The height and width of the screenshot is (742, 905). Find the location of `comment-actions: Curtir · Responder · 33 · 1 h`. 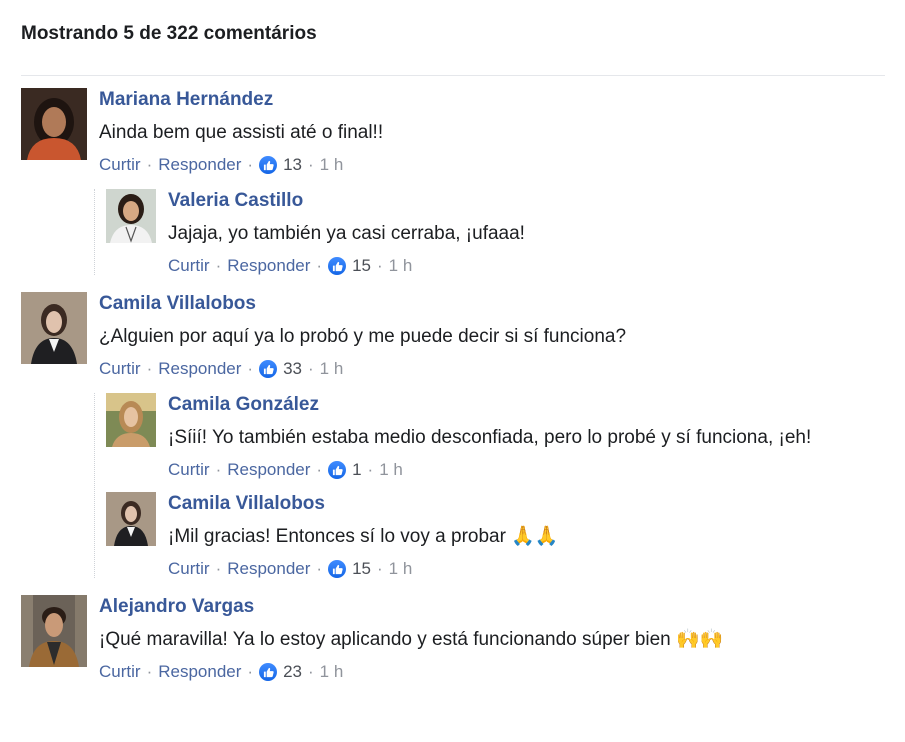

comment-actions: Curtir · Responder · 33 · 1 h is located at coordinates (492, 369).